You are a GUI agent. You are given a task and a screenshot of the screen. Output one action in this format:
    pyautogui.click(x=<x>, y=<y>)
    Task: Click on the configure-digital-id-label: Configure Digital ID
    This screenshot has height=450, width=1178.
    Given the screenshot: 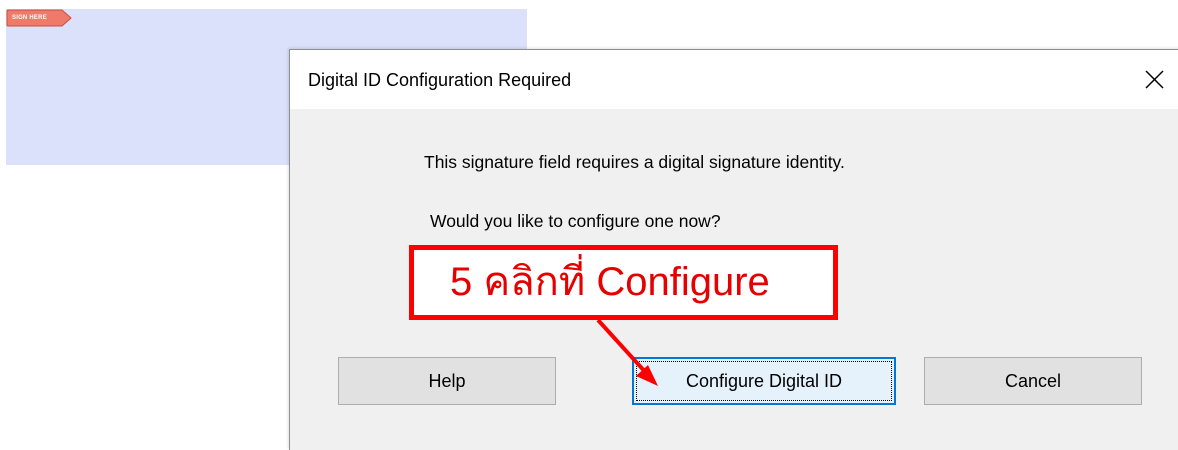 What is the action you would take?
    pyautogui.click(x=764, y=380)
    